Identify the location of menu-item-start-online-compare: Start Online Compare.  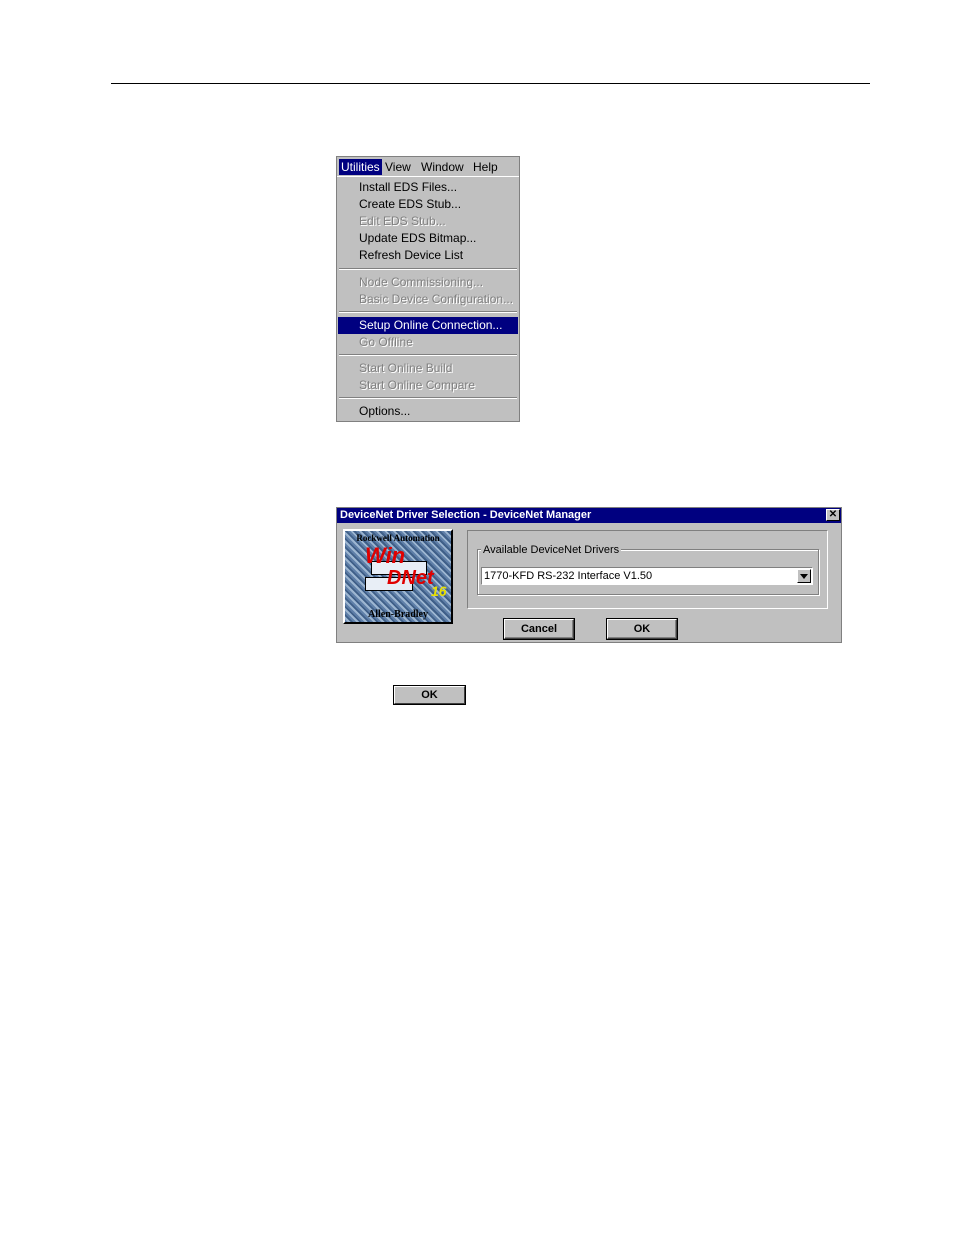
(417, 385).